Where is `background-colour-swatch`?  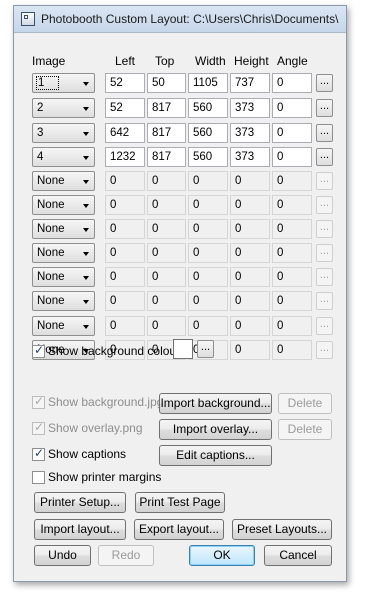
background-colour-swatch is located at coordinates (183, 349).